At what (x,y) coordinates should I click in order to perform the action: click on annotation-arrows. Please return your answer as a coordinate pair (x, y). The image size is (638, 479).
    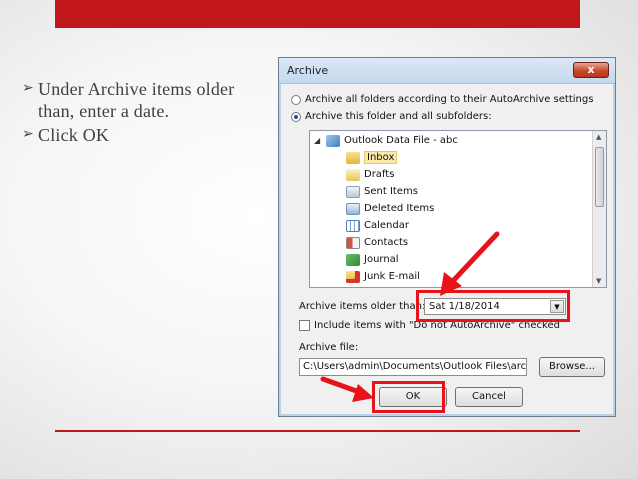
    Looking at the image, I should click on (410, 316).